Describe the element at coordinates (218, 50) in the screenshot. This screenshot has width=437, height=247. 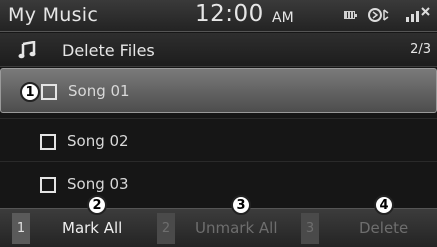
I see `list-header: Delete Files 2/3` at that location.